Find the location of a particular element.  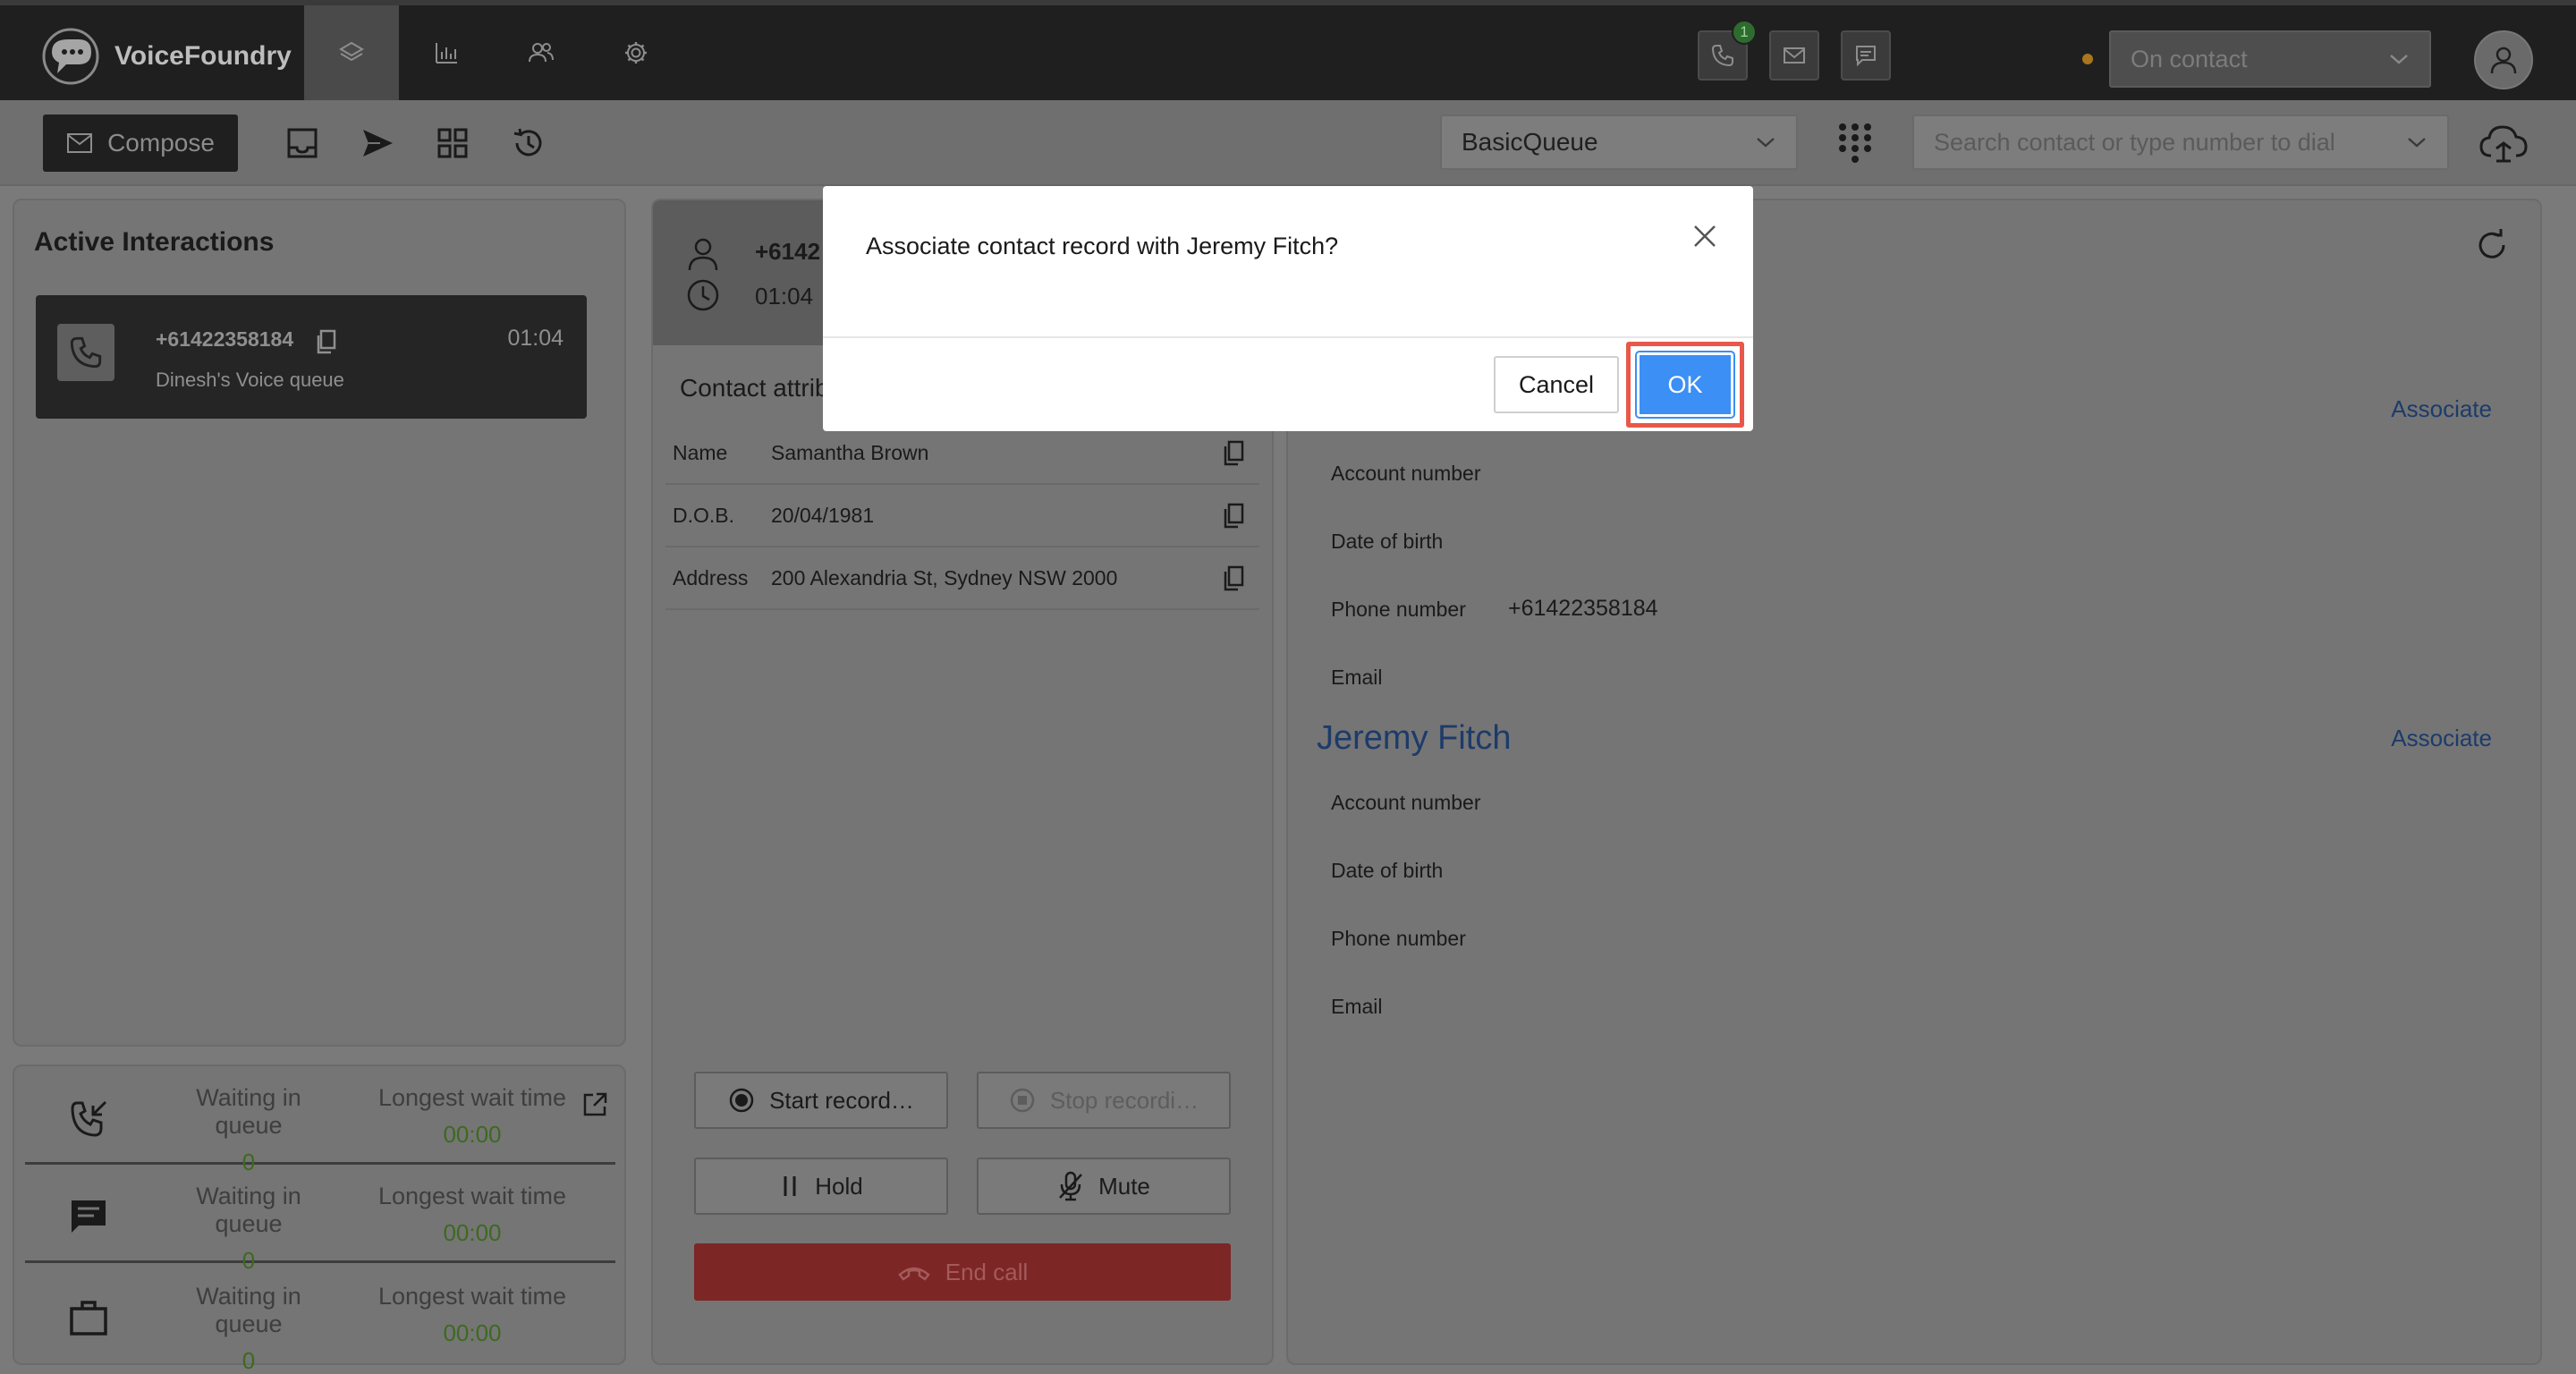

app-logo: VoiceFoundry is located at coordinates (165, 56).